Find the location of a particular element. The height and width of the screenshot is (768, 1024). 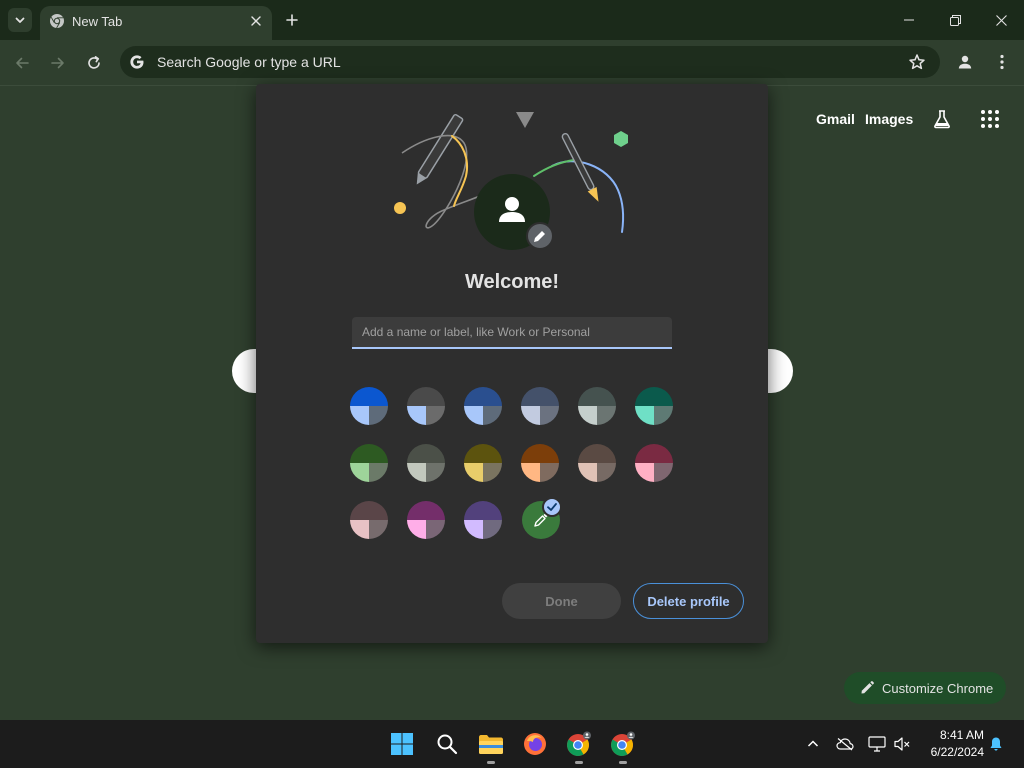

network-tray-button is located at coordinates (877, 744).